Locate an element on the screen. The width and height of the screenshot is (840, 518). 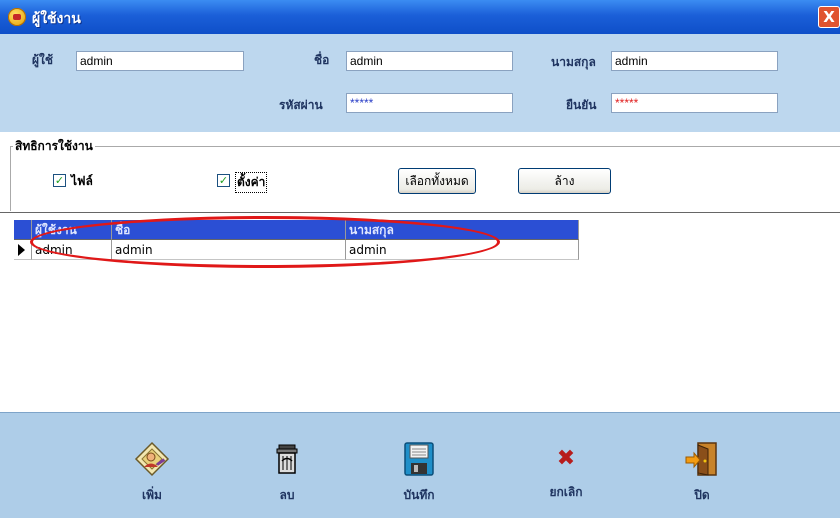
exit-button: ปิด is located at coordinates (702, 474).